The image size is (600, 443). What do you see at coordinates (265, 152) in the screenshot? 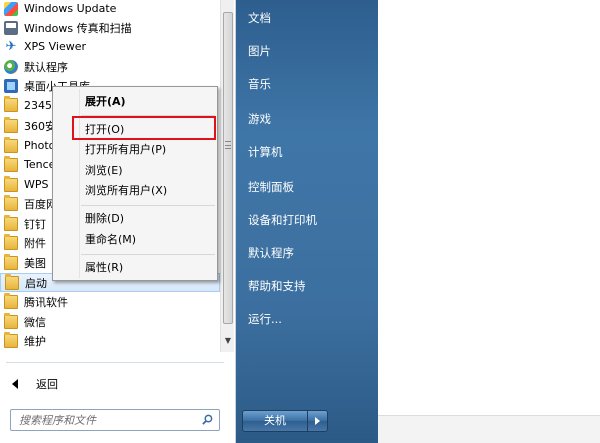
I see `right-item-label: 计算机` at bounding box center [265, 152].